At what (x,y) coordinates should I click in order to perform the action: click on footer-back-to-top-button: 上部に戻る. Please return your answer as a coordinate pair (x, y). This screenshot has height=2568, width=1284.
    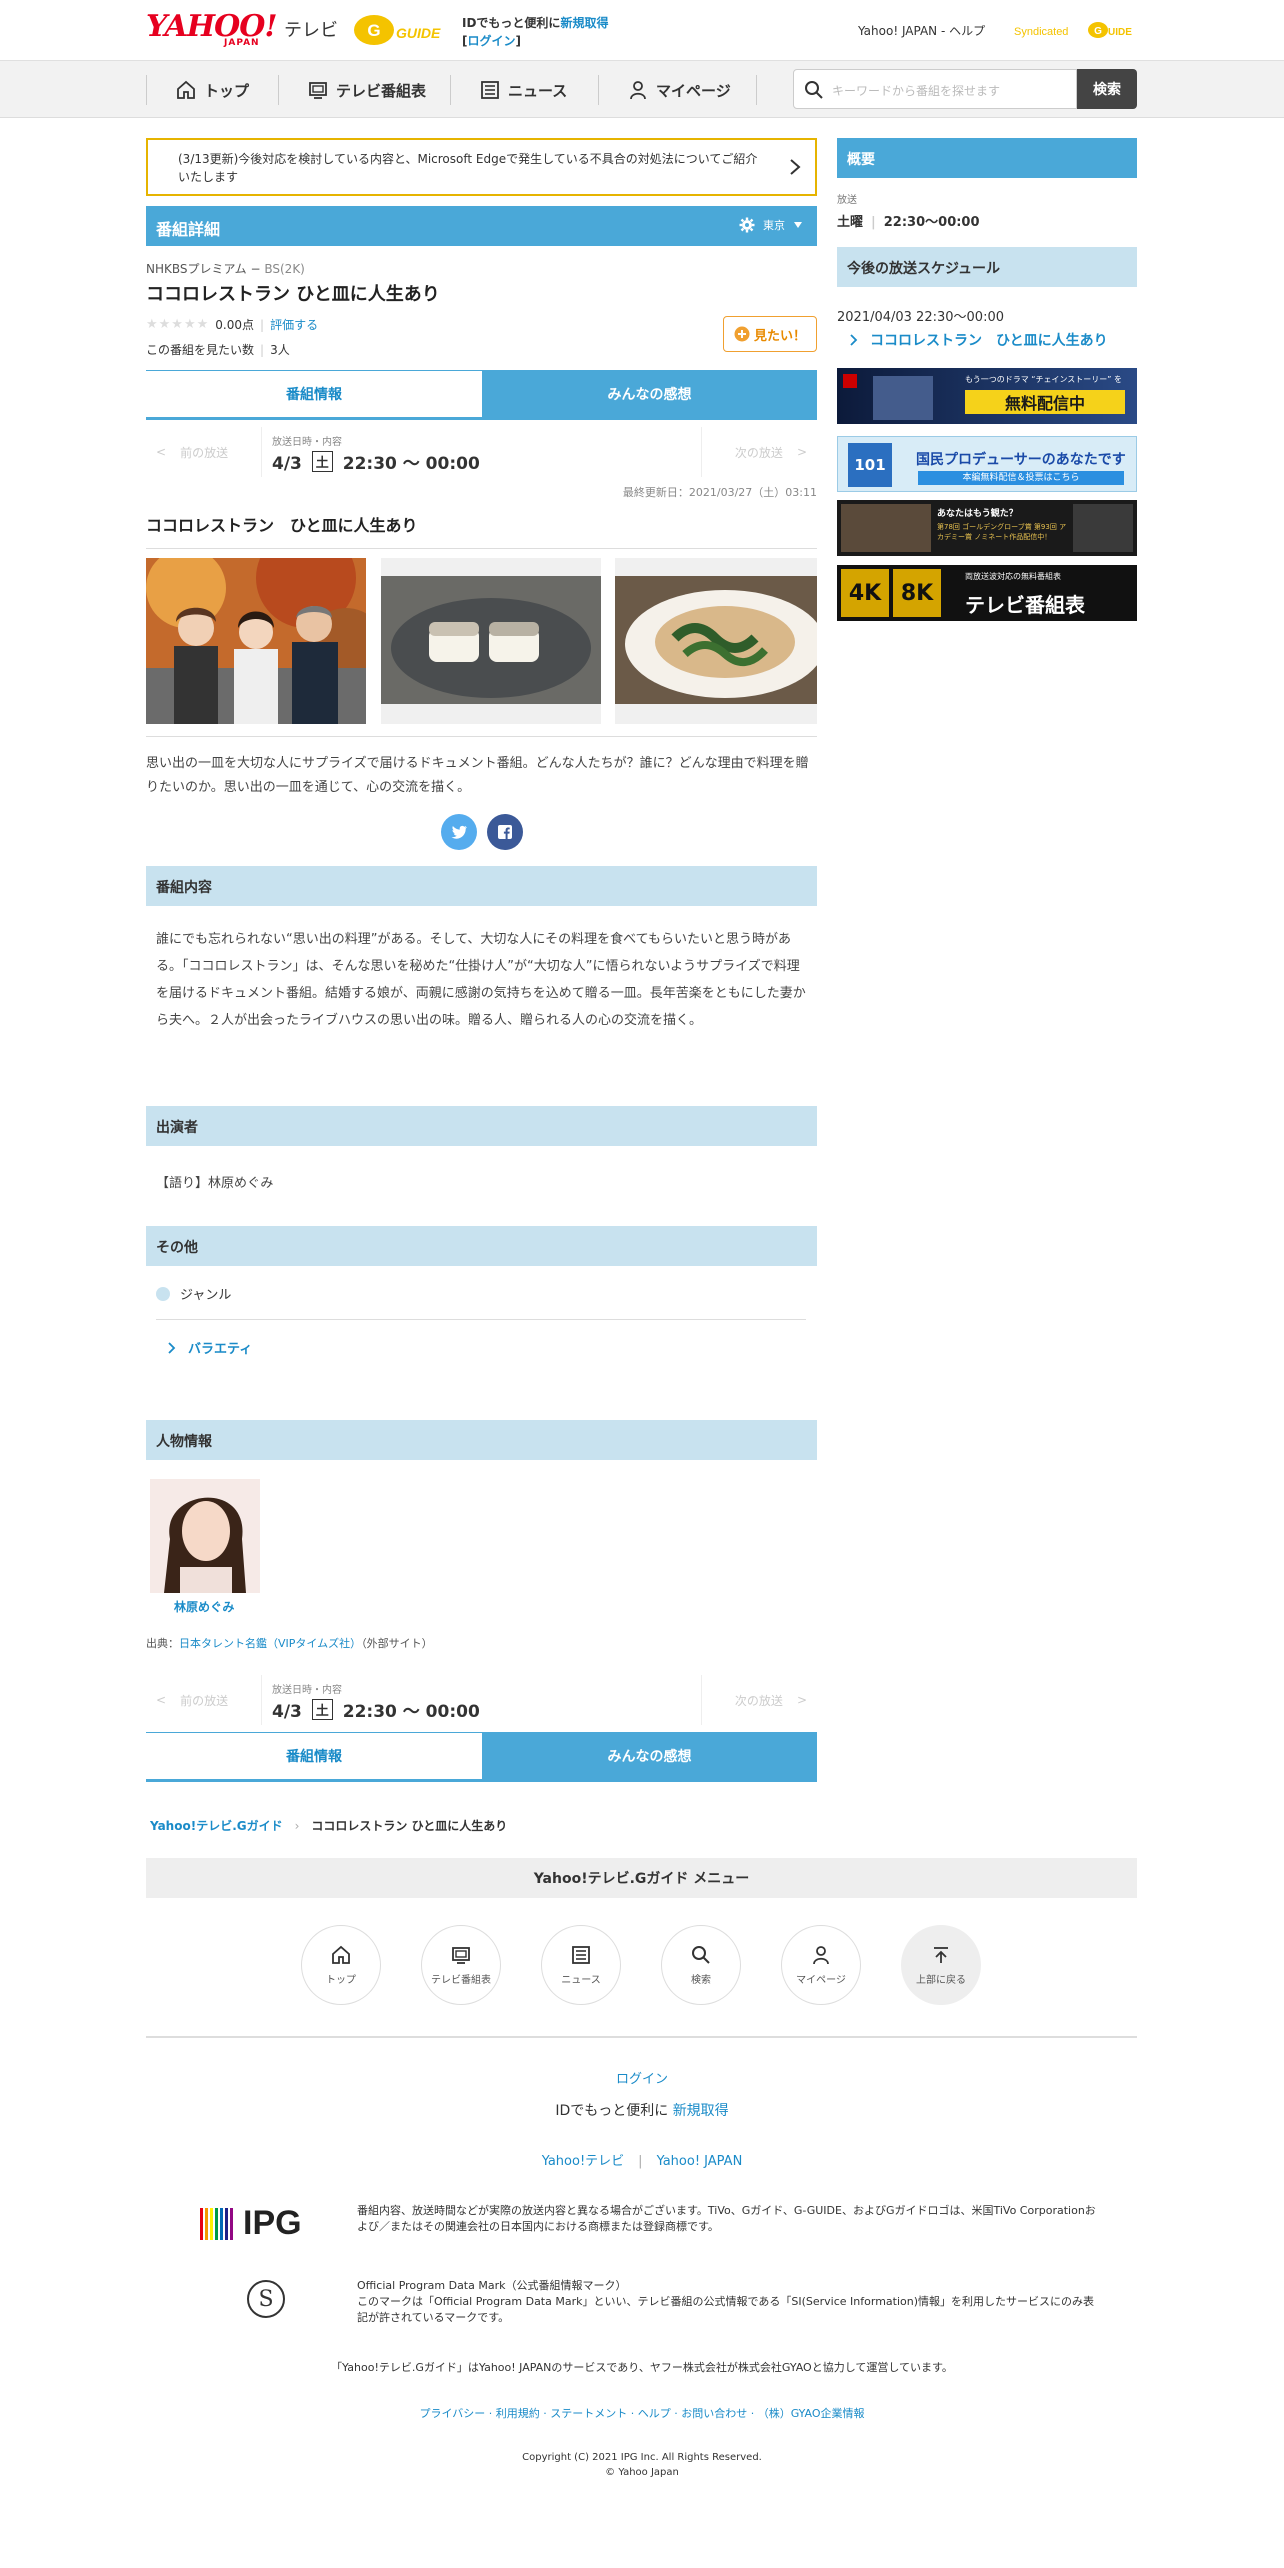
    Looking at the image, I should click on (941, 1965).